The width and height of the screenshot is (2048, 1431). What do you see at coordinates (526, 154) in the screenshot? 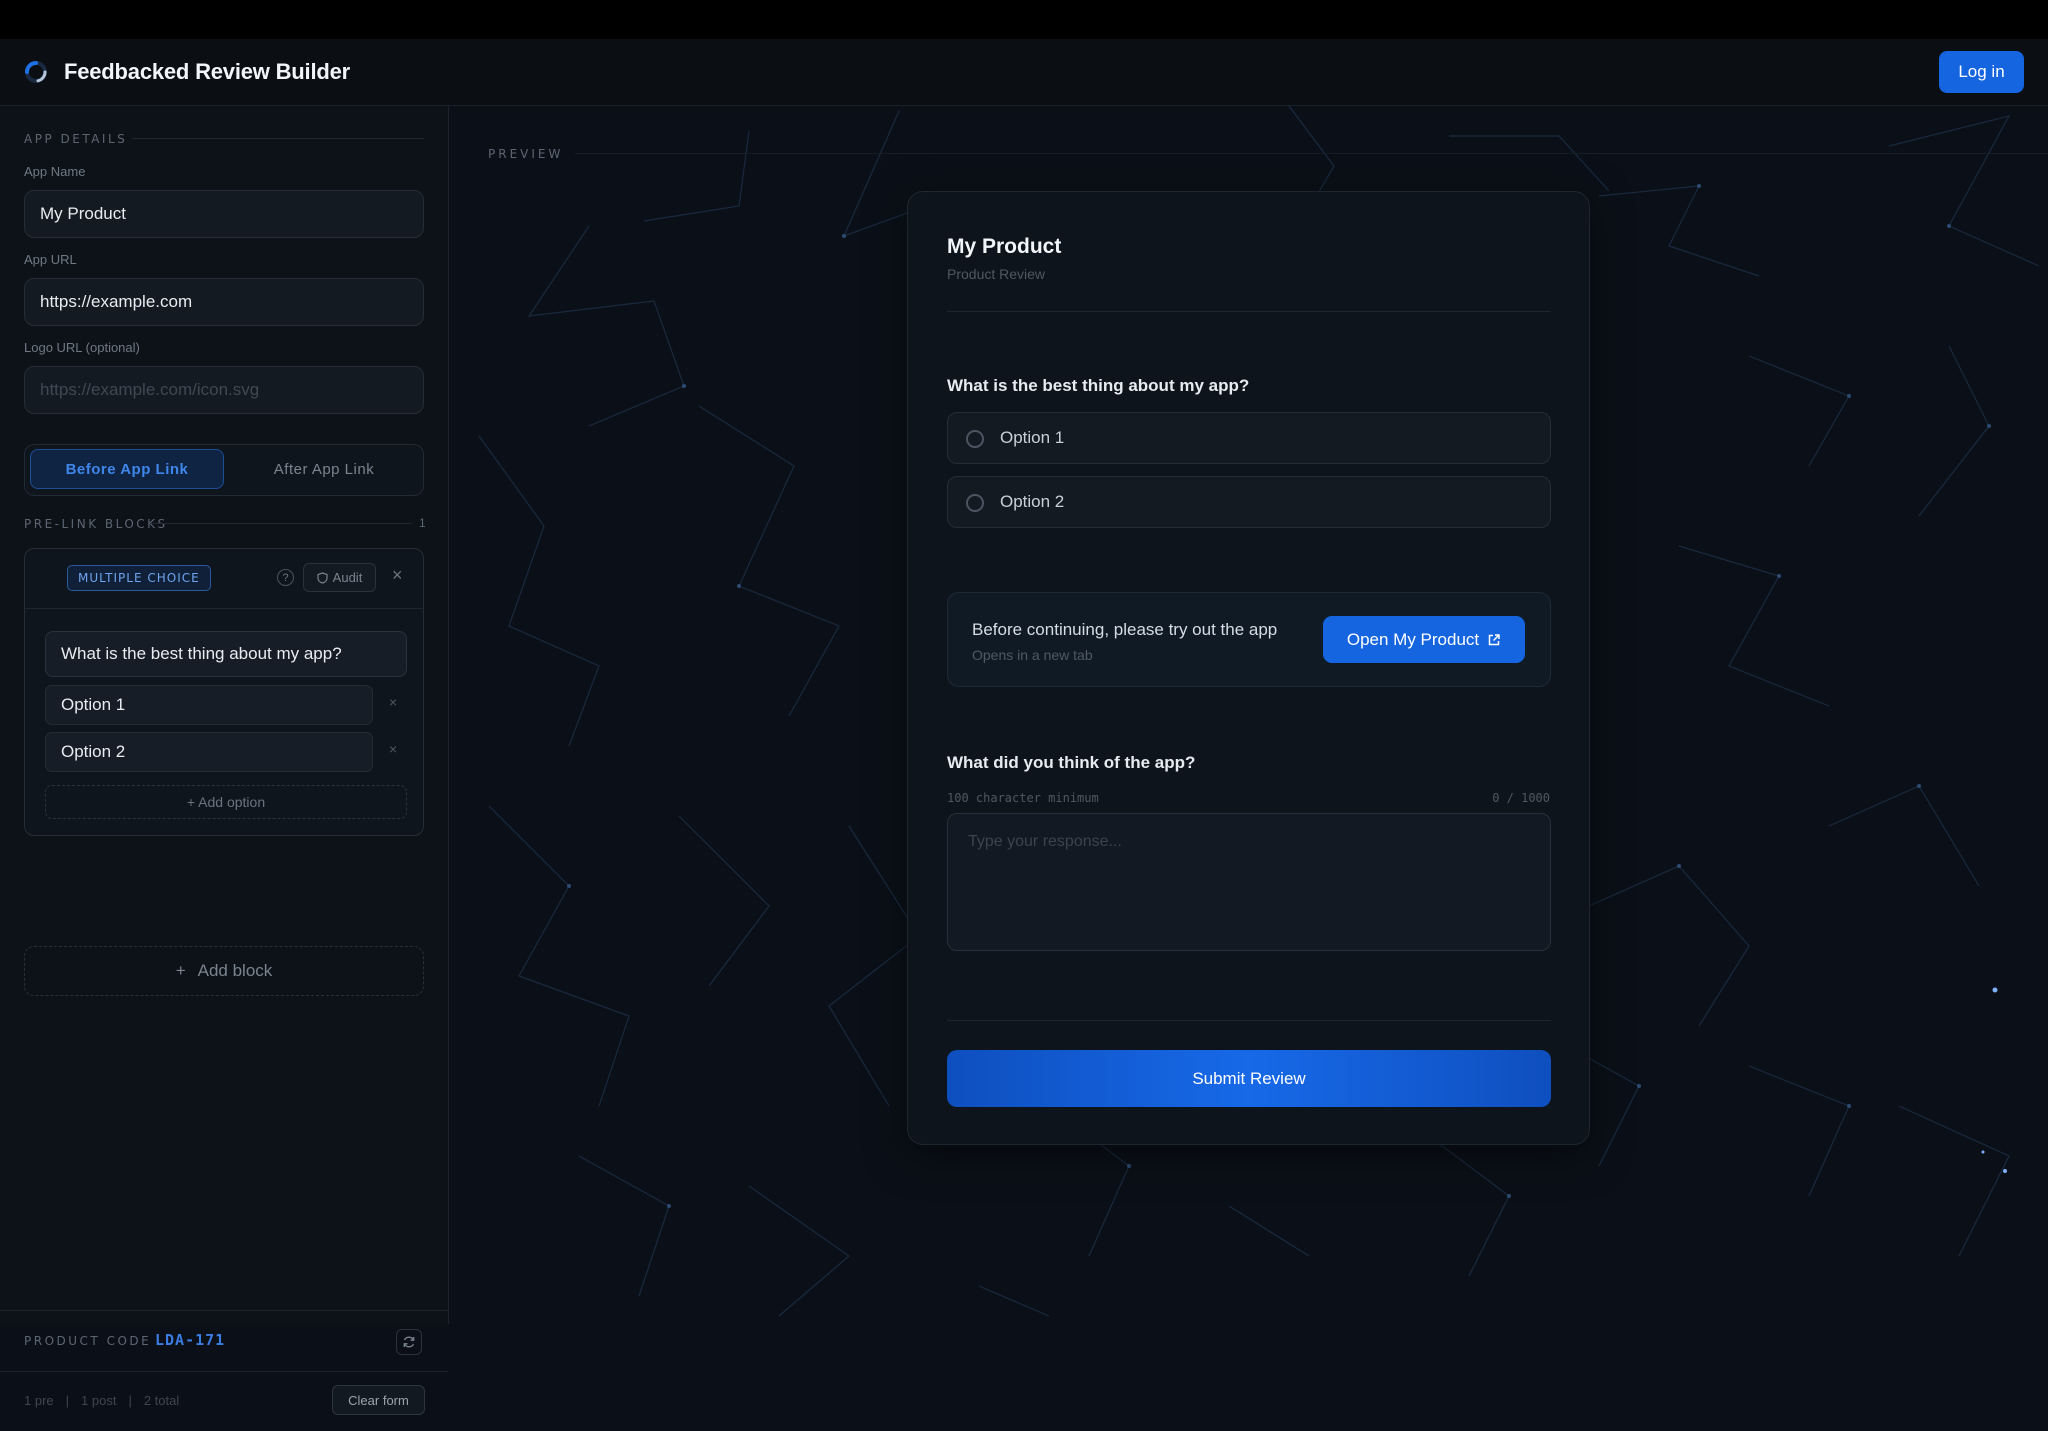
I see `preview-heading: PREVIEW` at bounding box center [526, 154].